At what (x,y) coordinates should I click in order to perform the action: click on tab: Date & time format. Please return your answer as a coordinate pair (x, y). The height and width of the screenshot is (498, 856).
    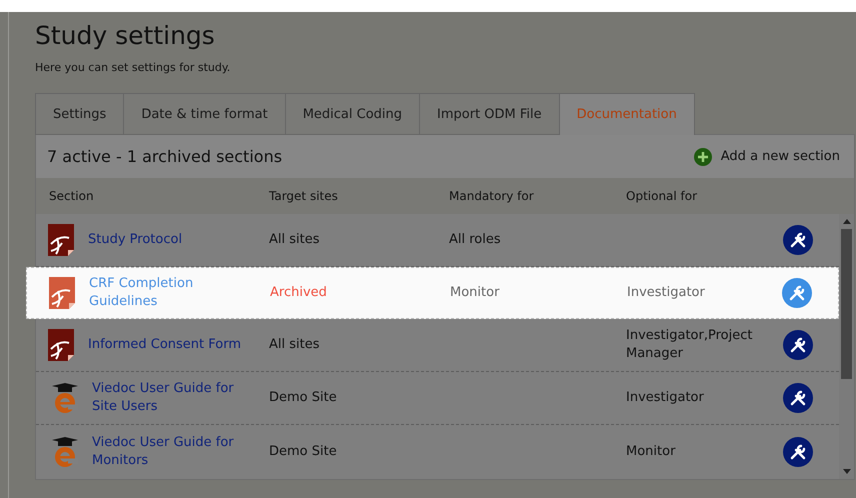
    Looking at the image, I should click on (204, 114).